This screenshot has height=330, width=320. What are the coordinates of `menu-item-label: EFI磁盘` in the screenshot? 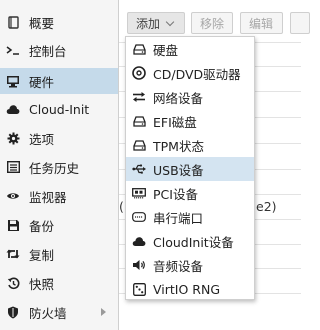 It's located at (175, 122).